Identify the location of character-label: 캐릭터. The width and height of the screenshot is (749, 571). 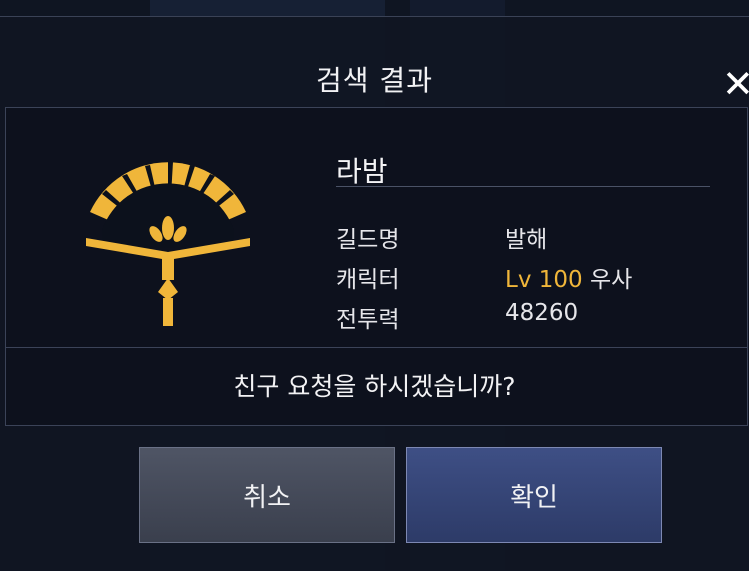
(368, 280).